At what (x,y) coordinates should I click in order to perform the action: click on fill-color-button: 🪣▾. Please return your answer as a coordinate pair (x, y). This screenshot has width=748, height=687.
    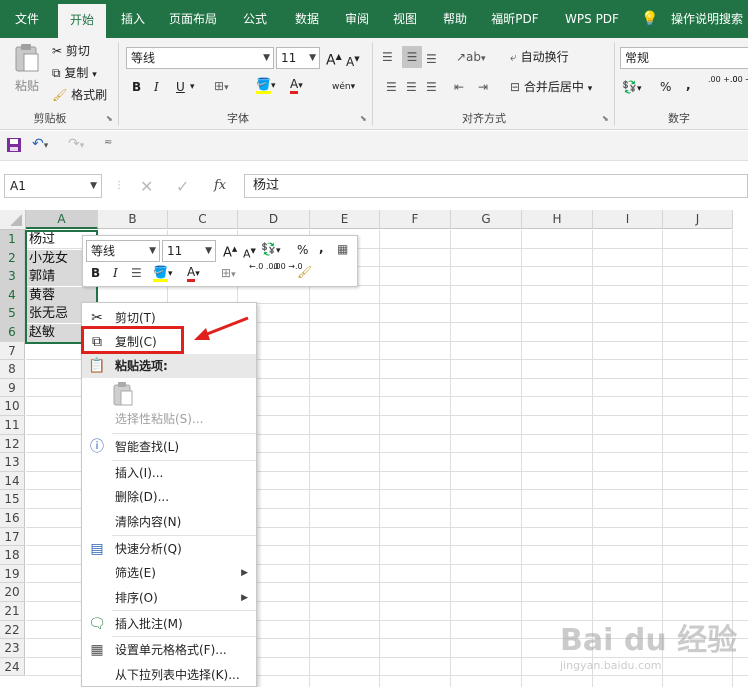
    Looking at the image, I should click on (265, 85).